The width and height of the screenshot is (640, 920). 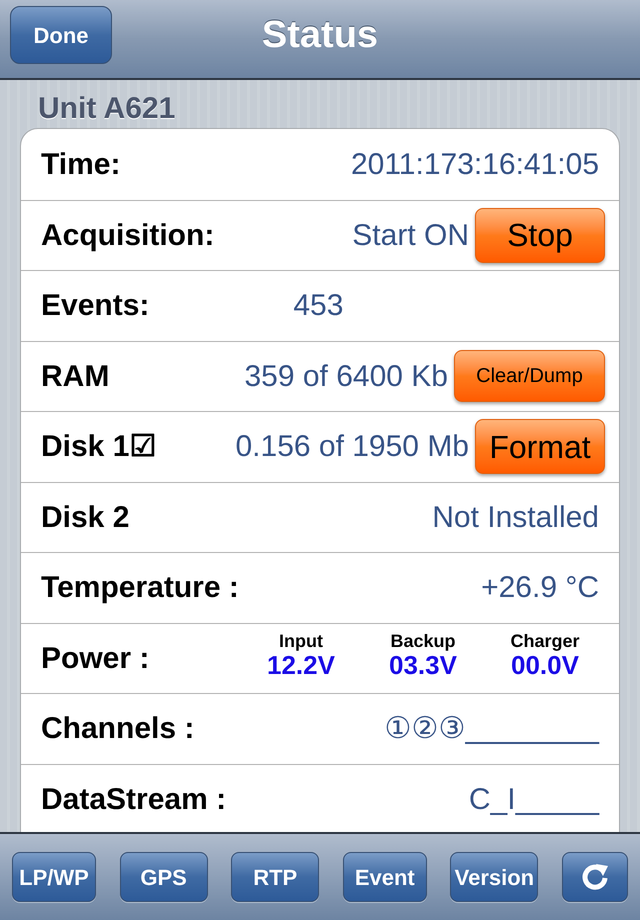 What do you see at coordinates (545, 641) in the screenshot?
I see `reading-name: Charger` at bounding box center [545, 641].